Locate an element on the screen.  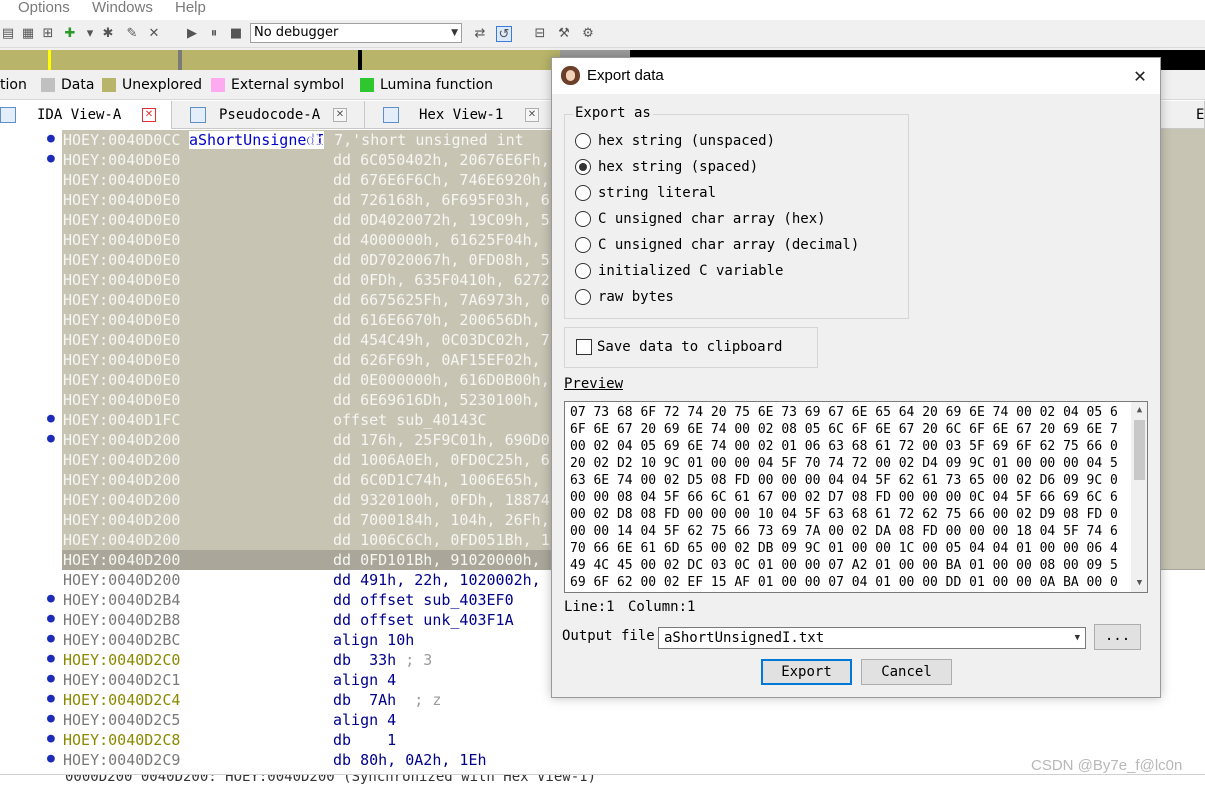
tab-hex-view-1: Hex View-1 ✕ is located at coordinates (460, 115).